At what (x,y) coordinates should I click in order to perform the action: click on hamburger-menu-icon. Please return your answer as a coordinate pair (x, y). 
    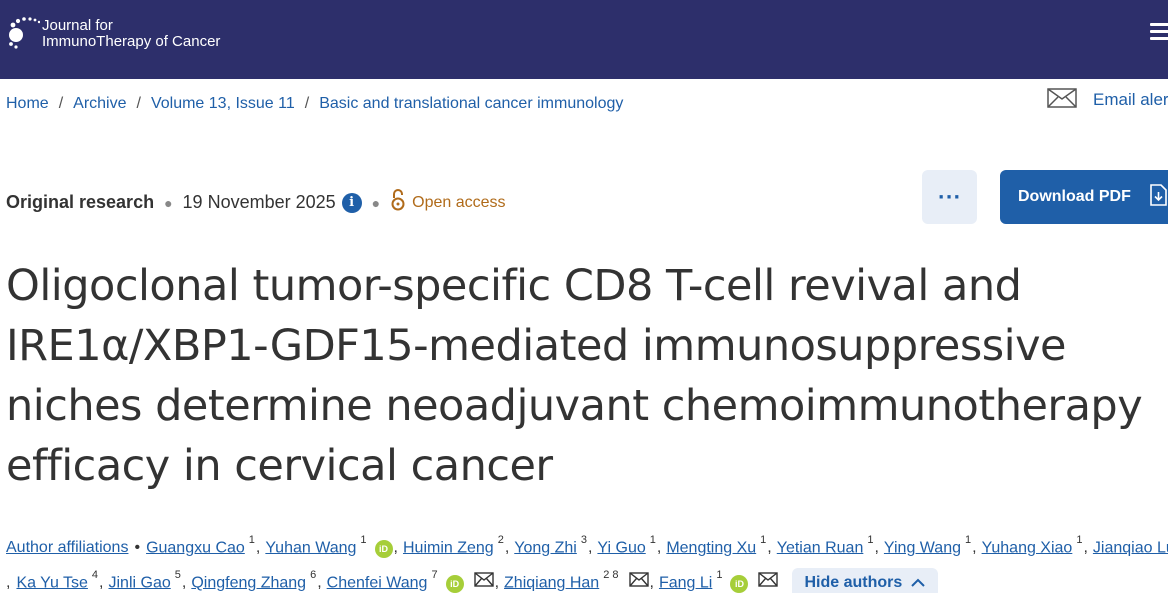
    Looking at the image, I should click on (1156, 35).